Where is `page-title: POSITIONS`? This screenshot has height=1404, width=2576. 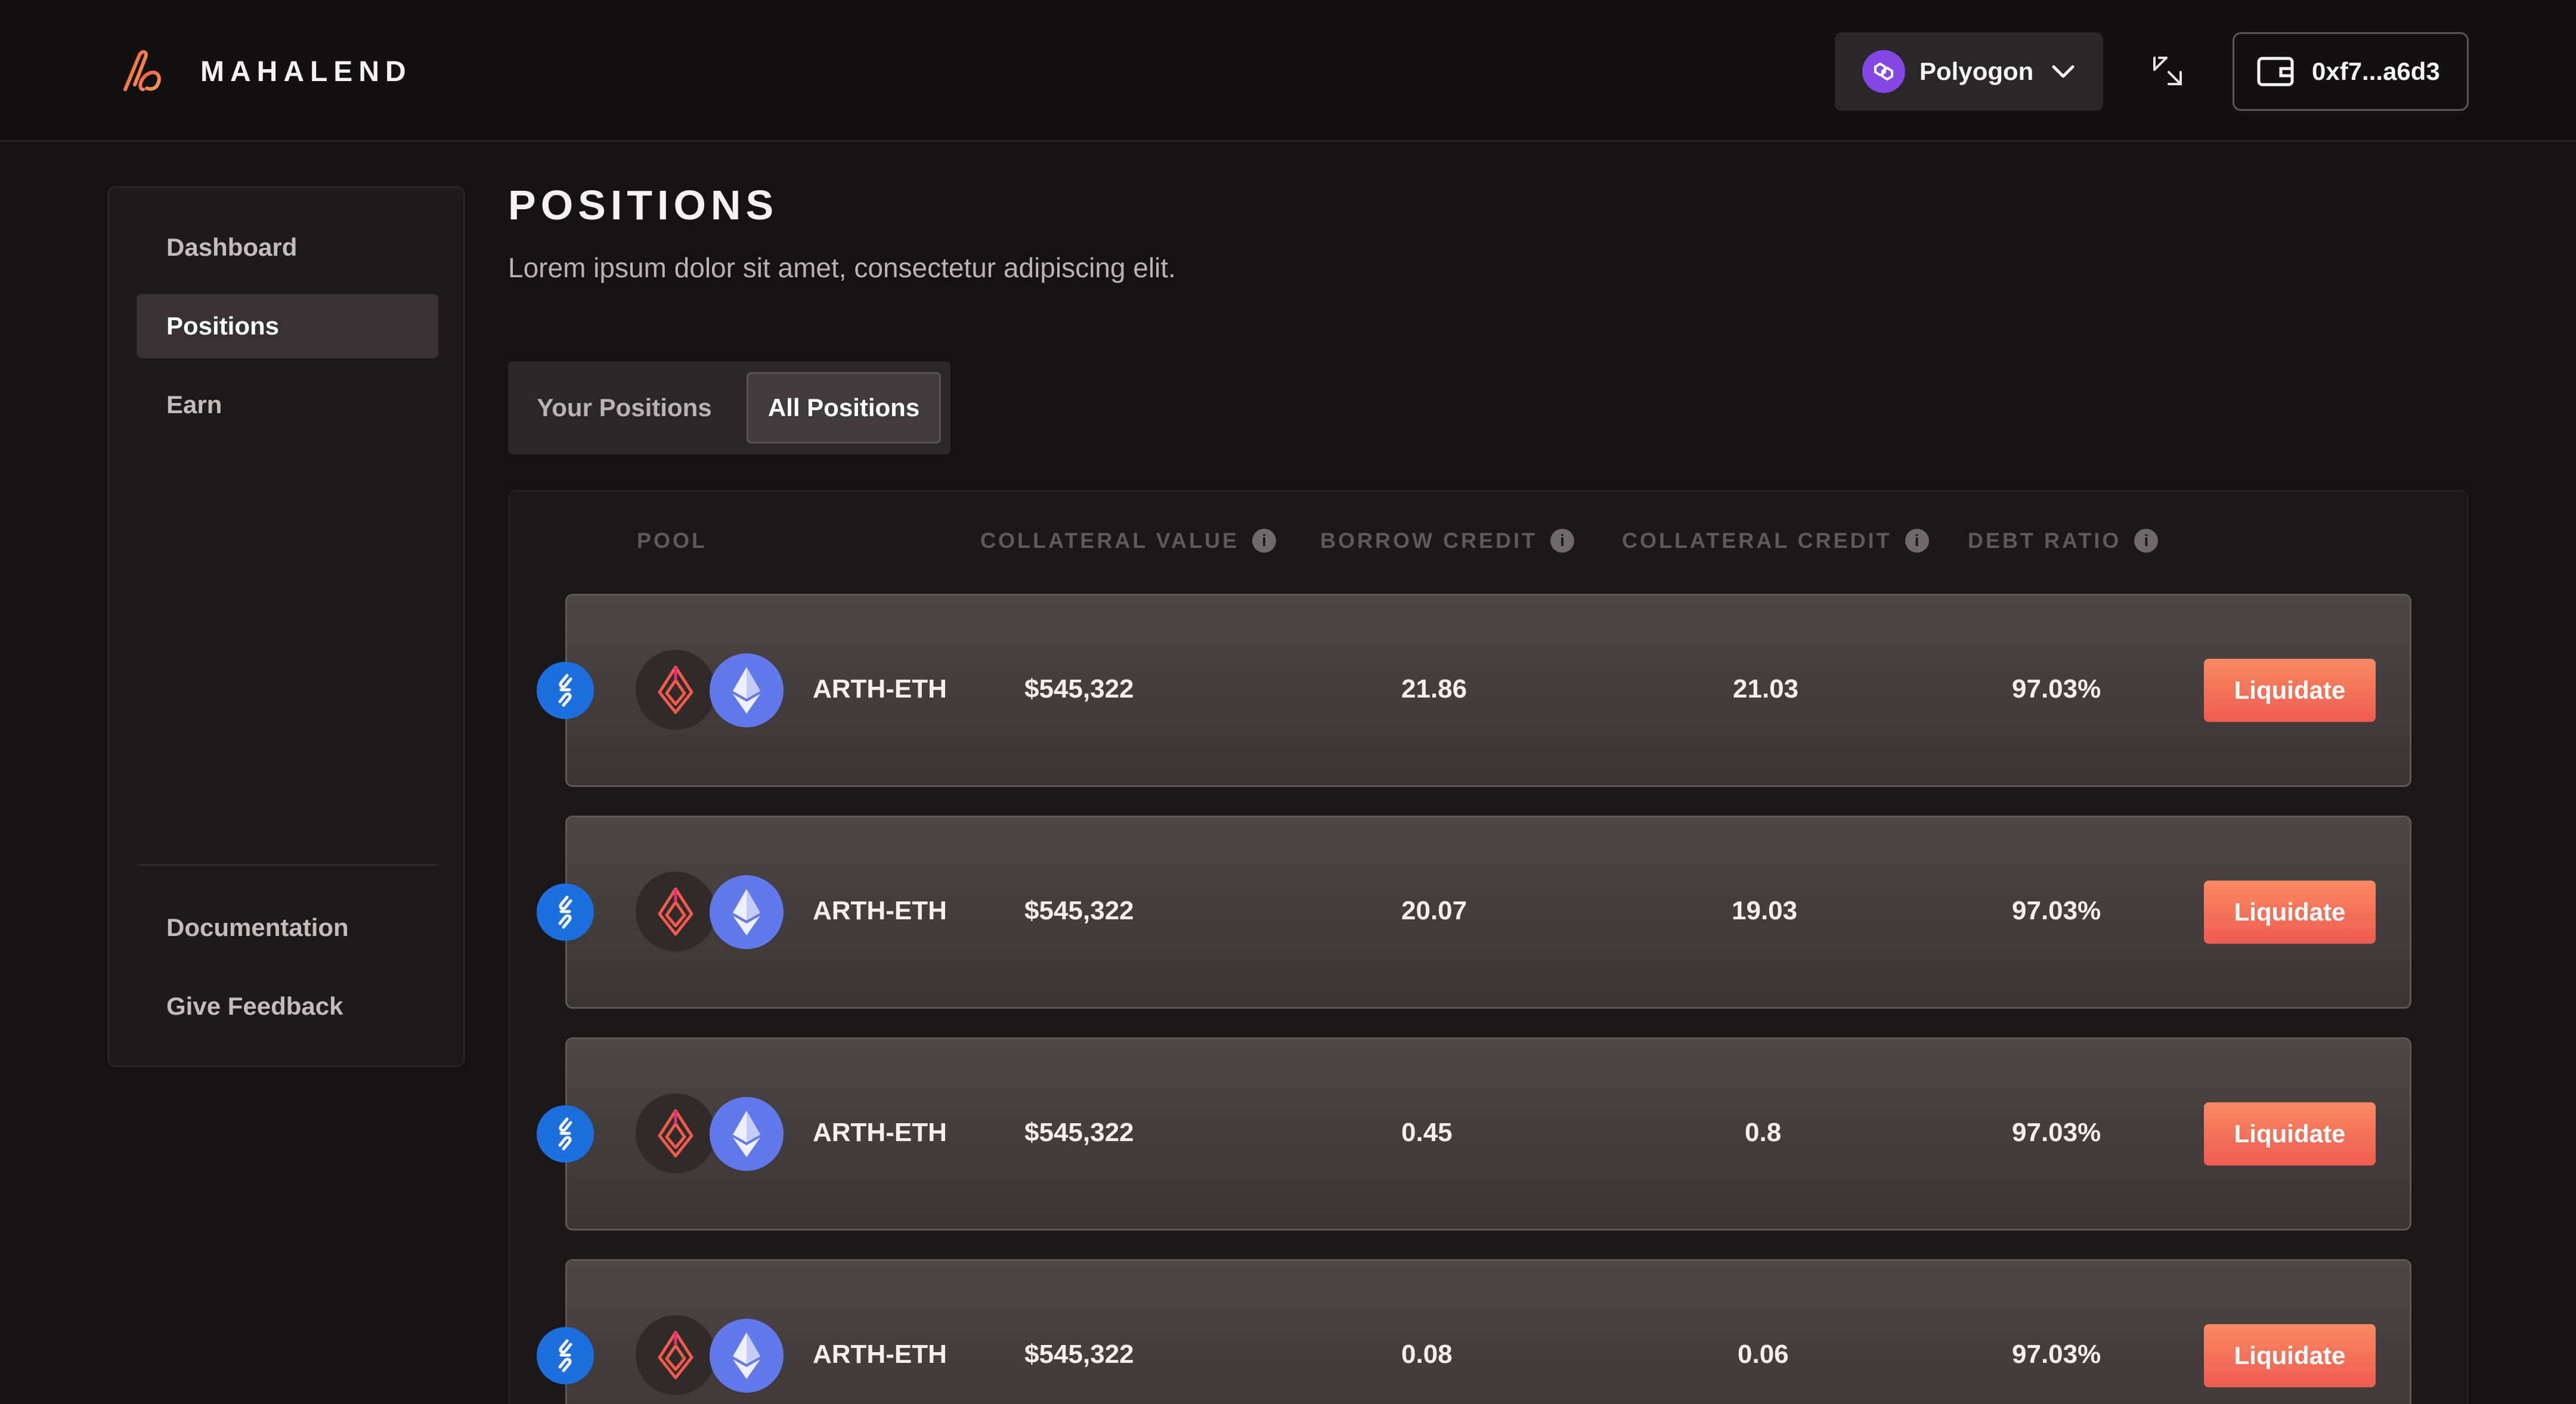 page-title: POSITIONS is located at coordinates (644, 205).